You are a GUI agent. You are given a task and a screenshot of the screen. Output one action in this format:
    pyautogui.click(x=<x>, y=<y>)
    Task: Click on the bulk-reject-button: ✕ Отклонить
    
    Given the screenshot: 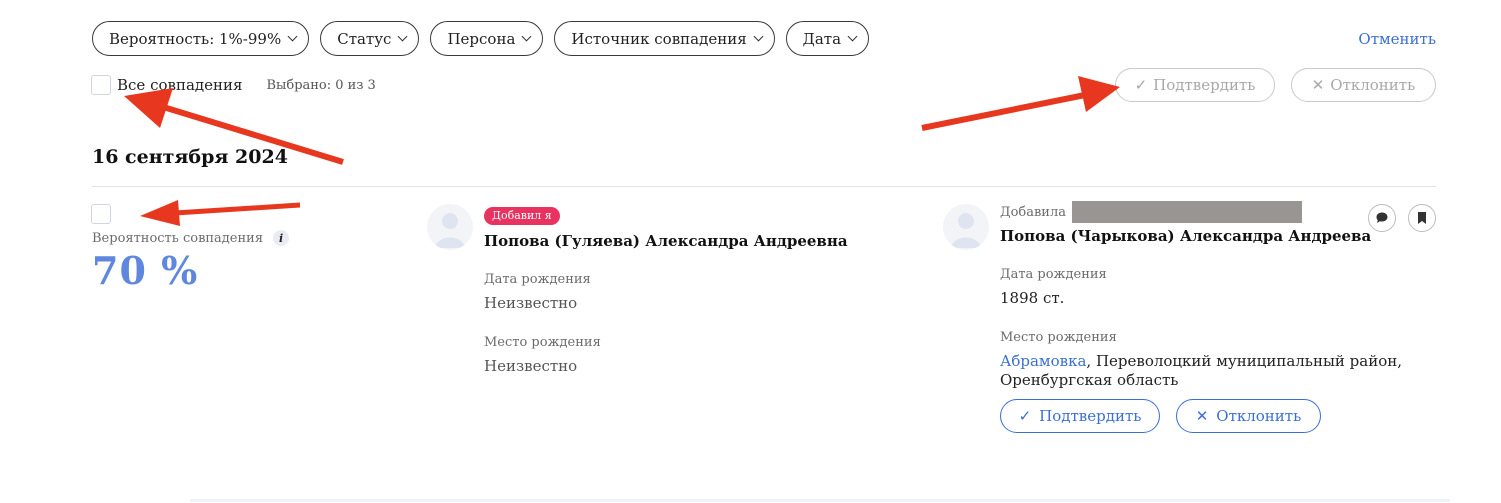 What is the action you would take?
    pyautogui.click(x=1363, y=85)
    